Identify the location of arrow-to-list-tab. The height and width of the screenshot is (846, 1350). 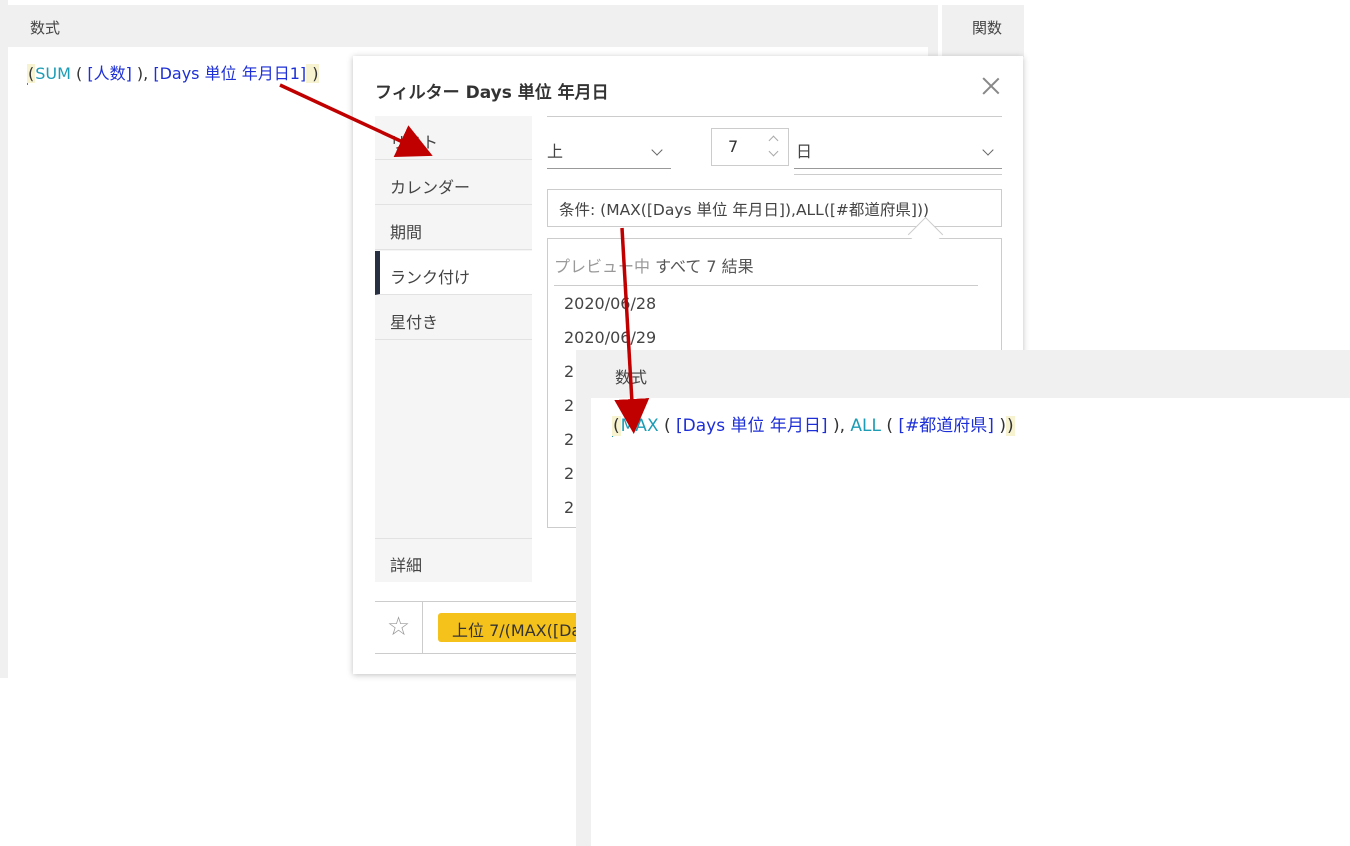
(356, 120).